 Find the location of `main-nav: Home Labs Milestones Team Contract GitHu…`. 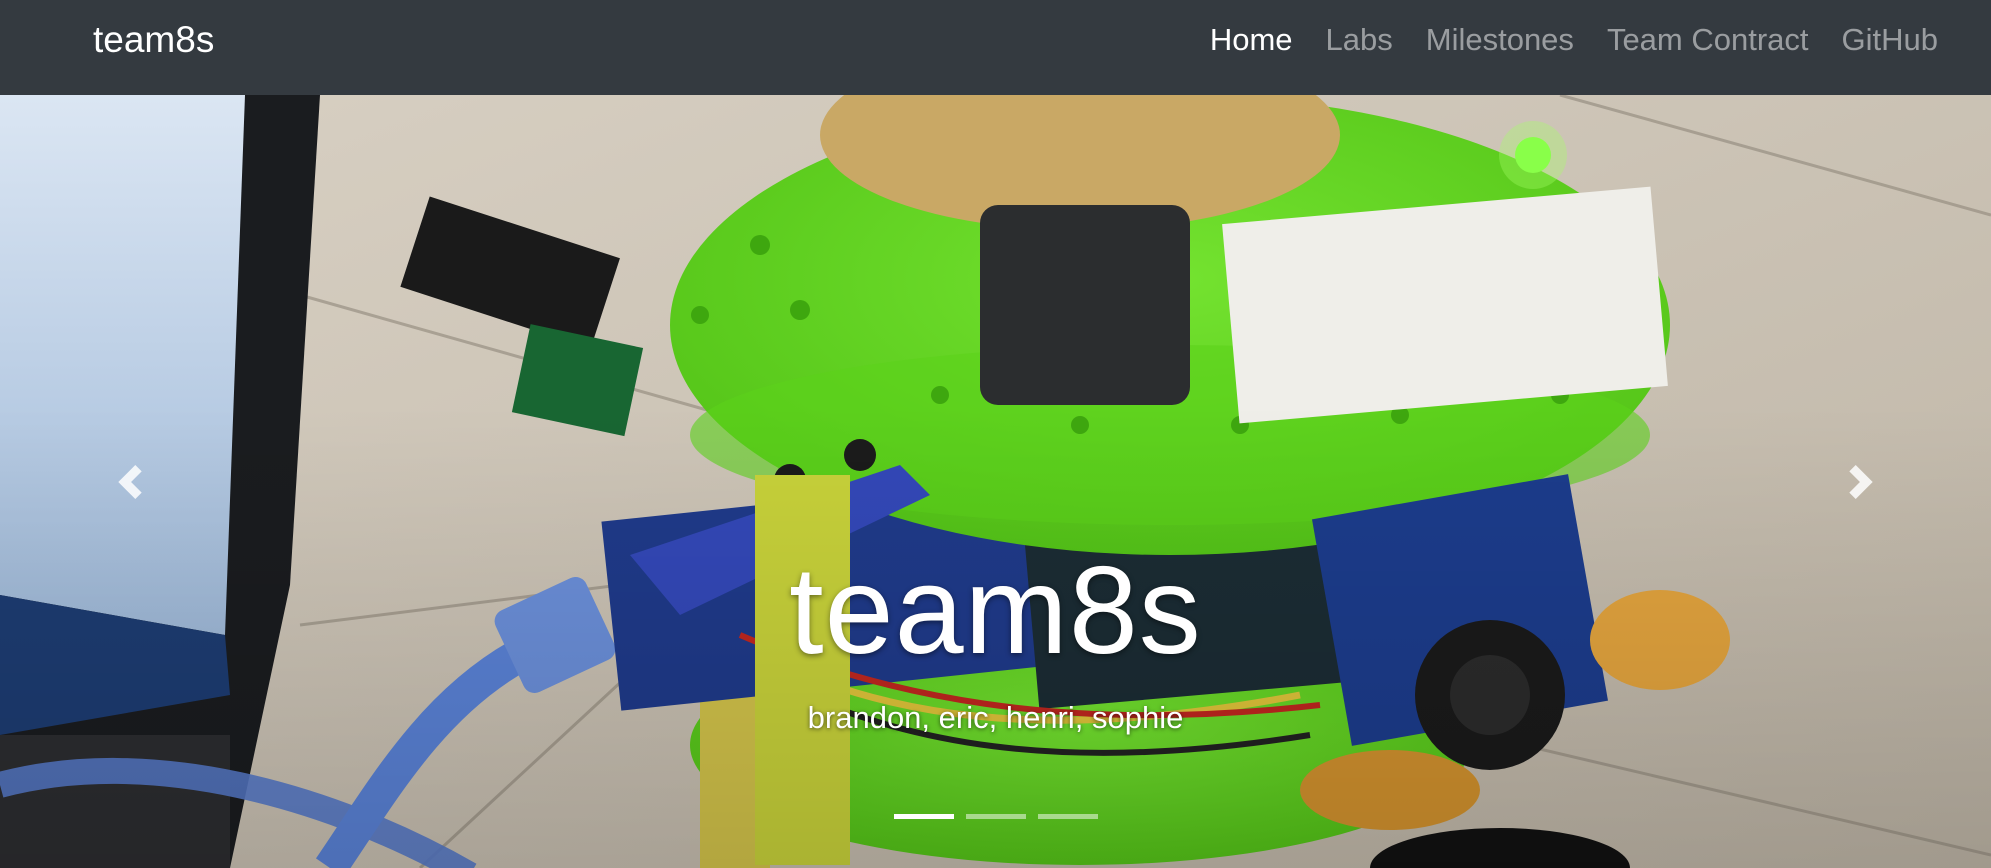

main-nav: Home Labs Milestones Team Contract GitHu… is located at coordinates (1557, 40).